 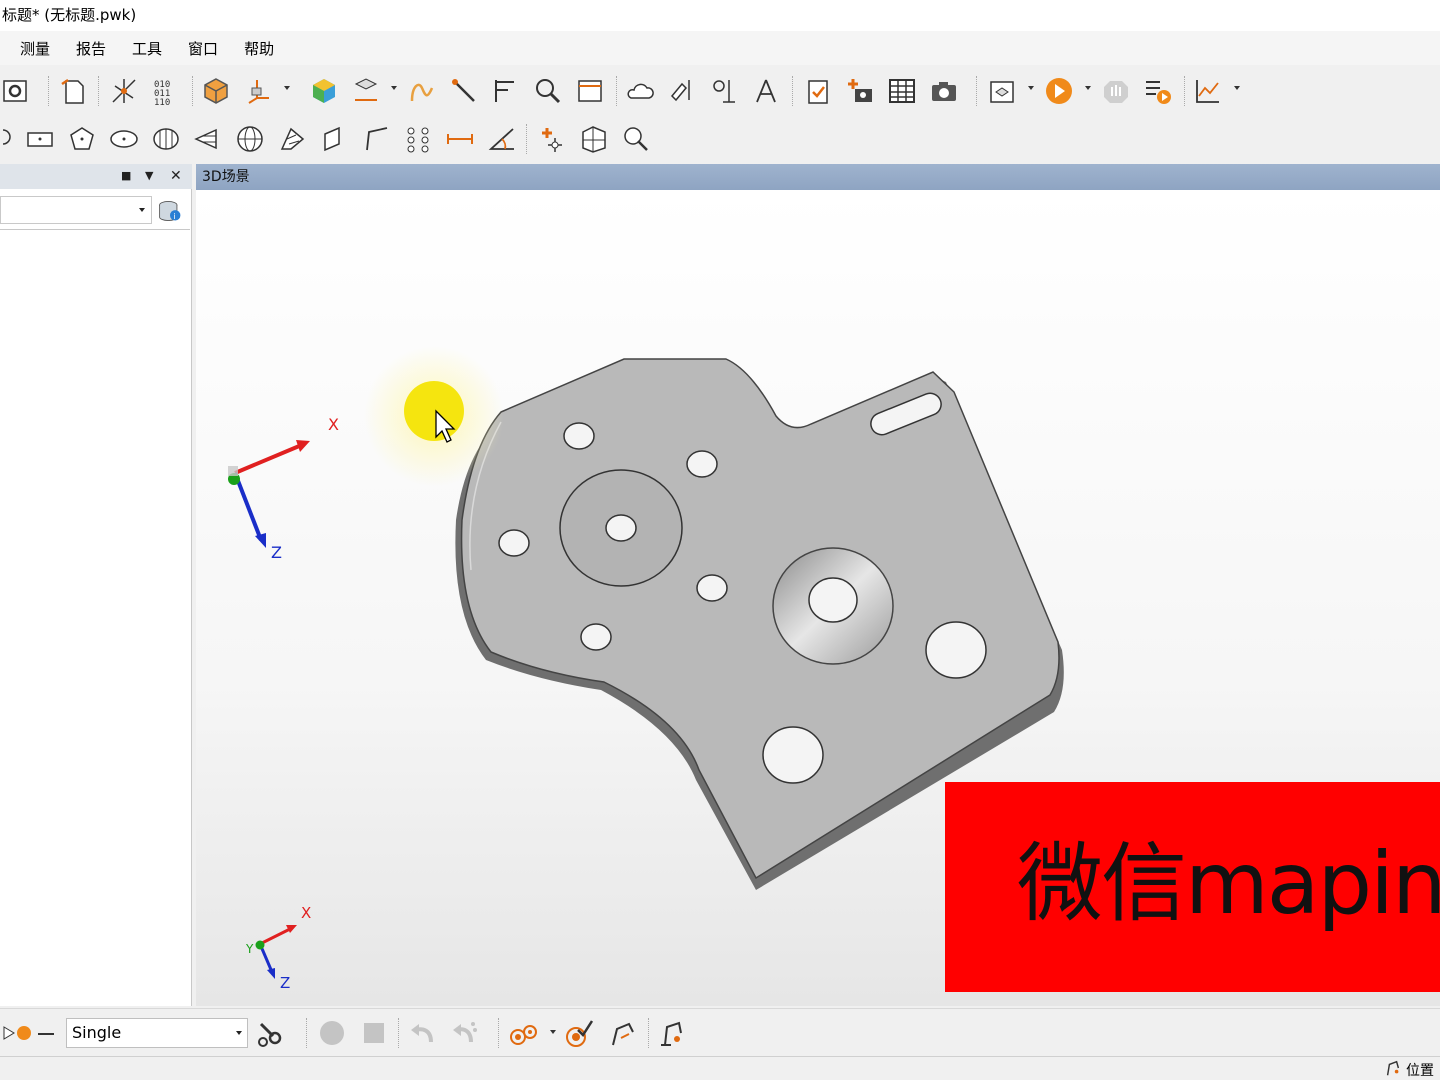 What do you see at coordinates (149, 176) in the screenshot?
I see `panel-menu-icon: ▼` at bounding box center [149, 176].